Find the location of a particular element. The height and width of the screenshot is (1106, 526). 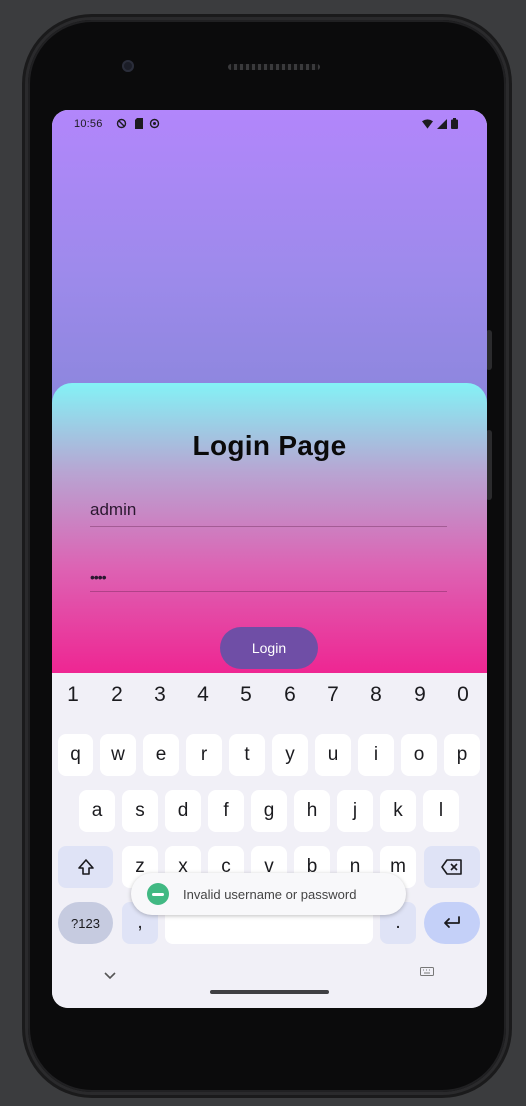

key-k: k is located at coordinates (398, 811).